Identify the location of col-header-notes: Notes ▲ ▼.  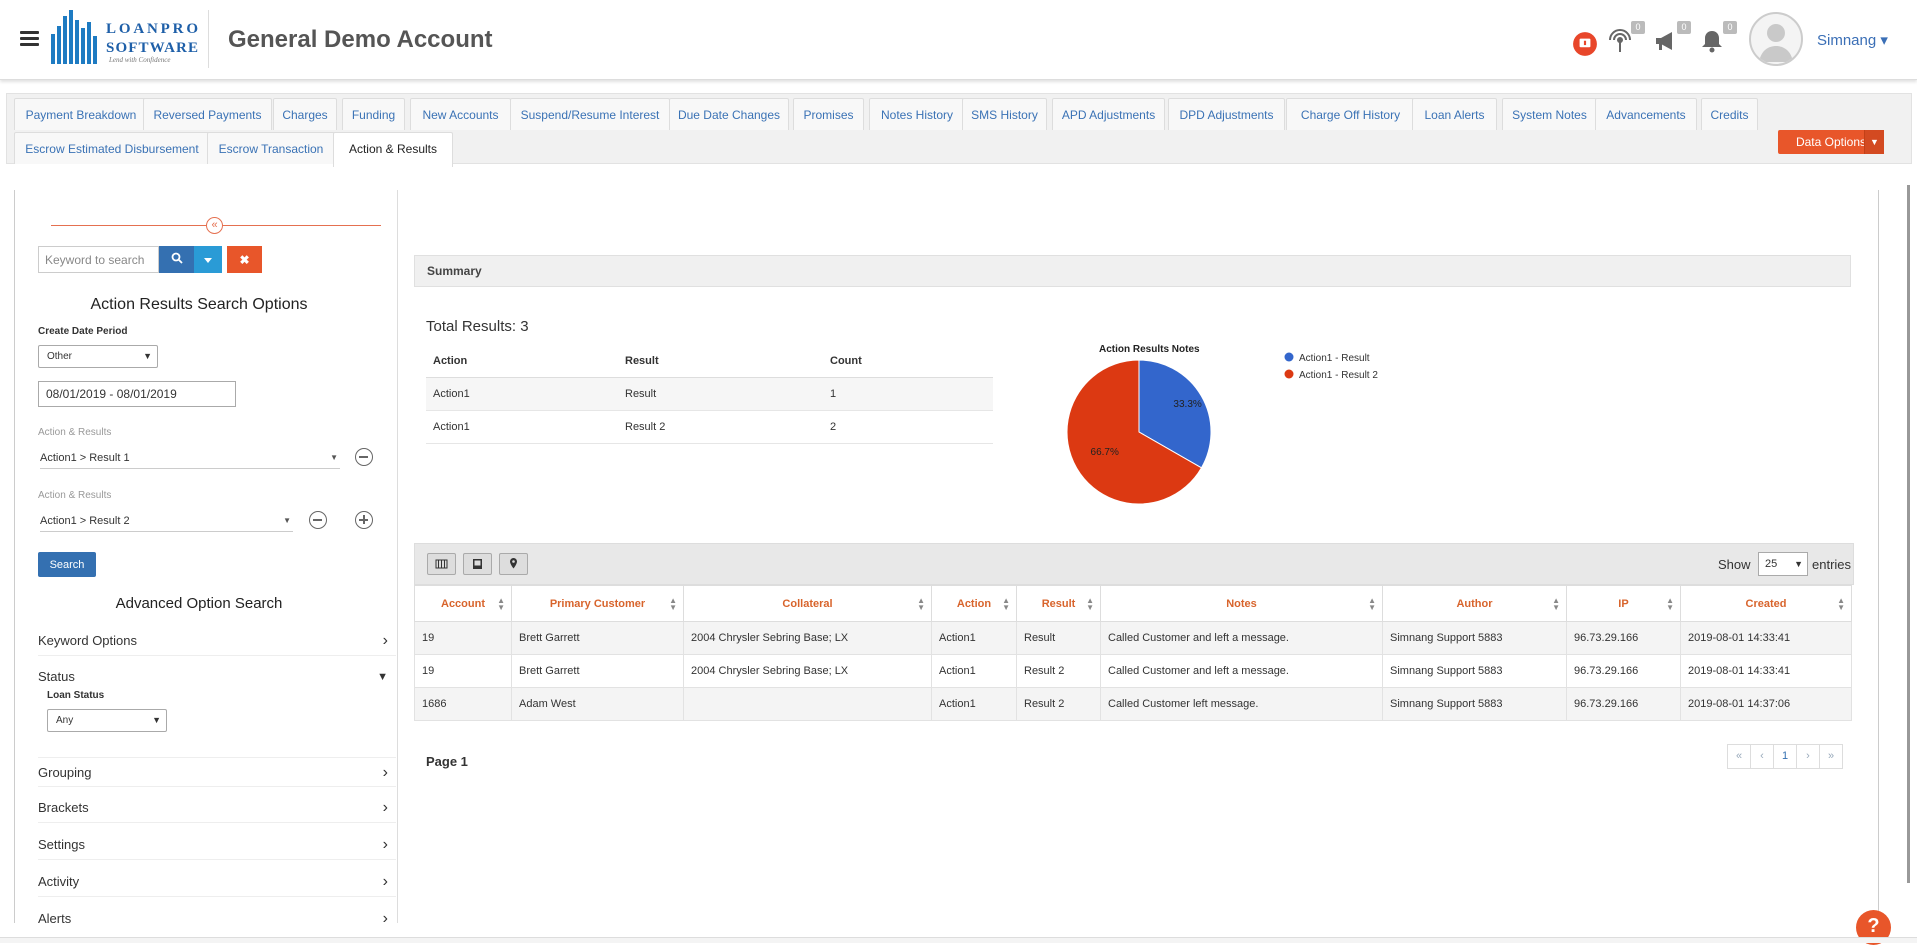
(1241, 603).